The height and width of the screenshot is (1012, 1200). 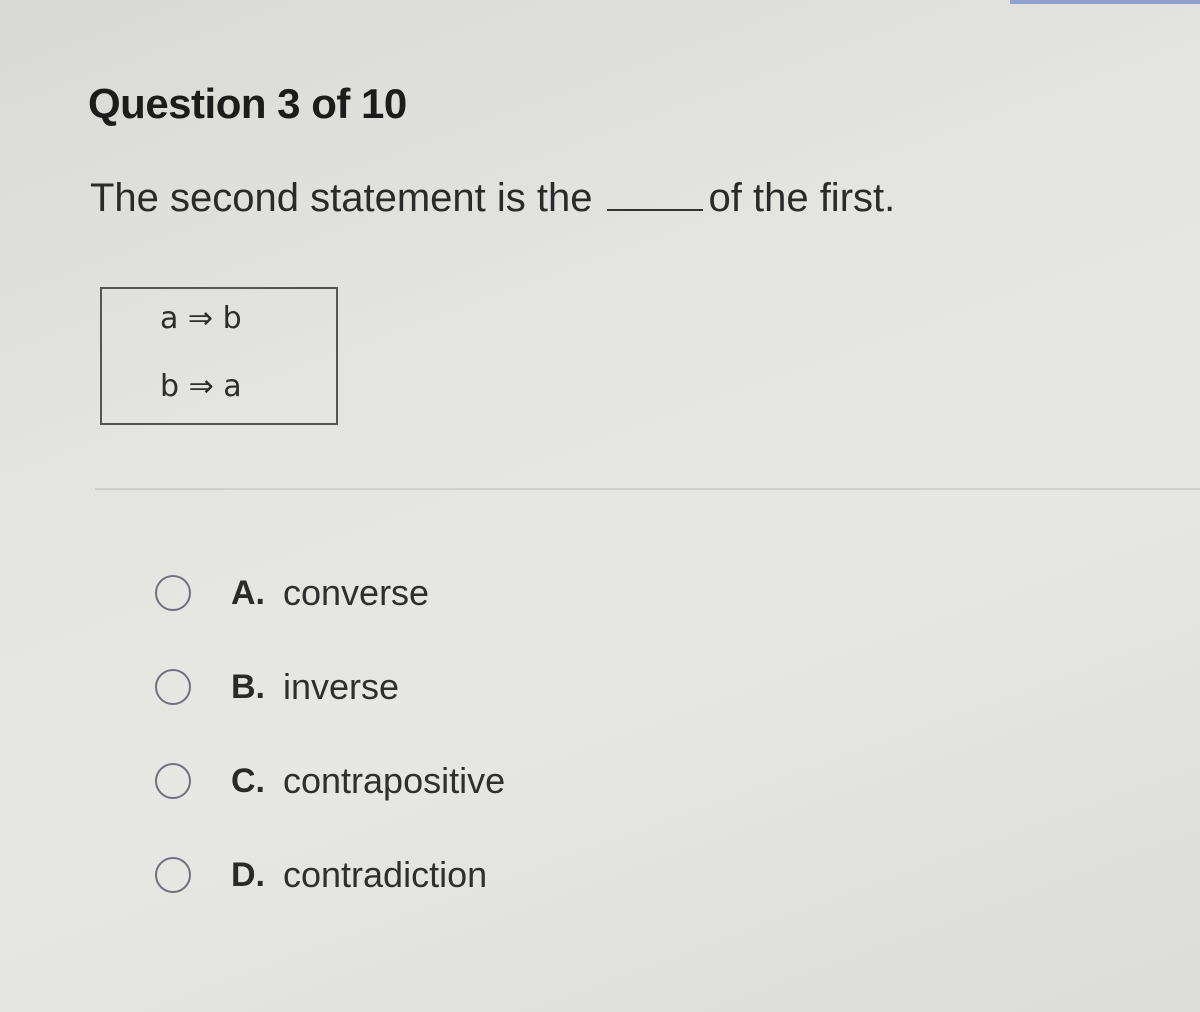 What do you see at coordinates (356, 592) in the screenshot?
I see `option-label: converse` at bounding box center [356, 592].